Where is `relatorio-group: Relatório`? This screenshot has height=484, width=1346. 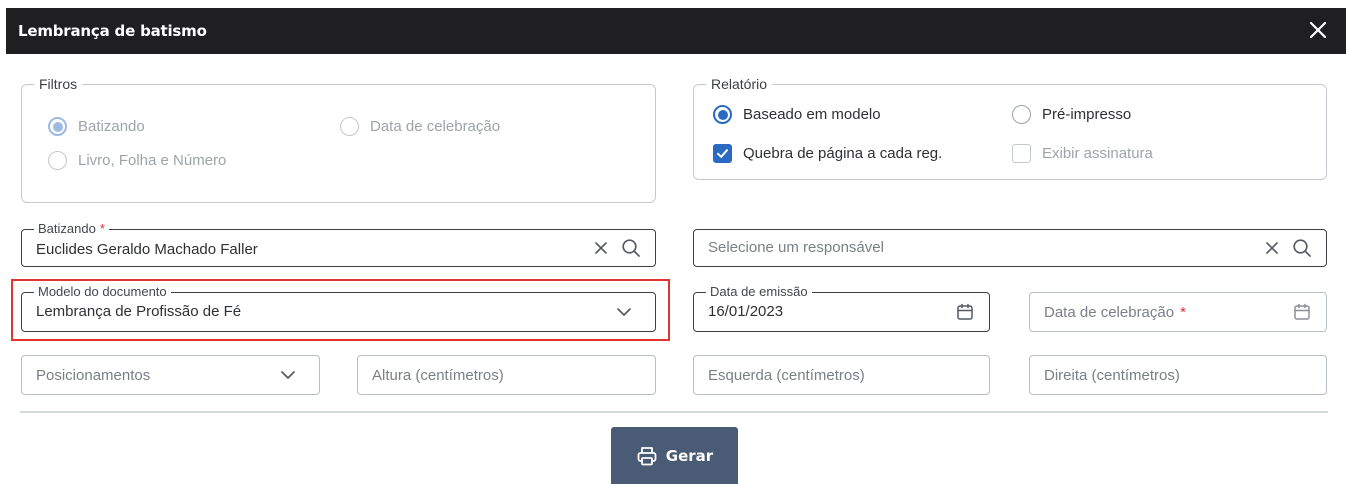
relatorio-group: Relatório is located at coordinates (1010, 128).